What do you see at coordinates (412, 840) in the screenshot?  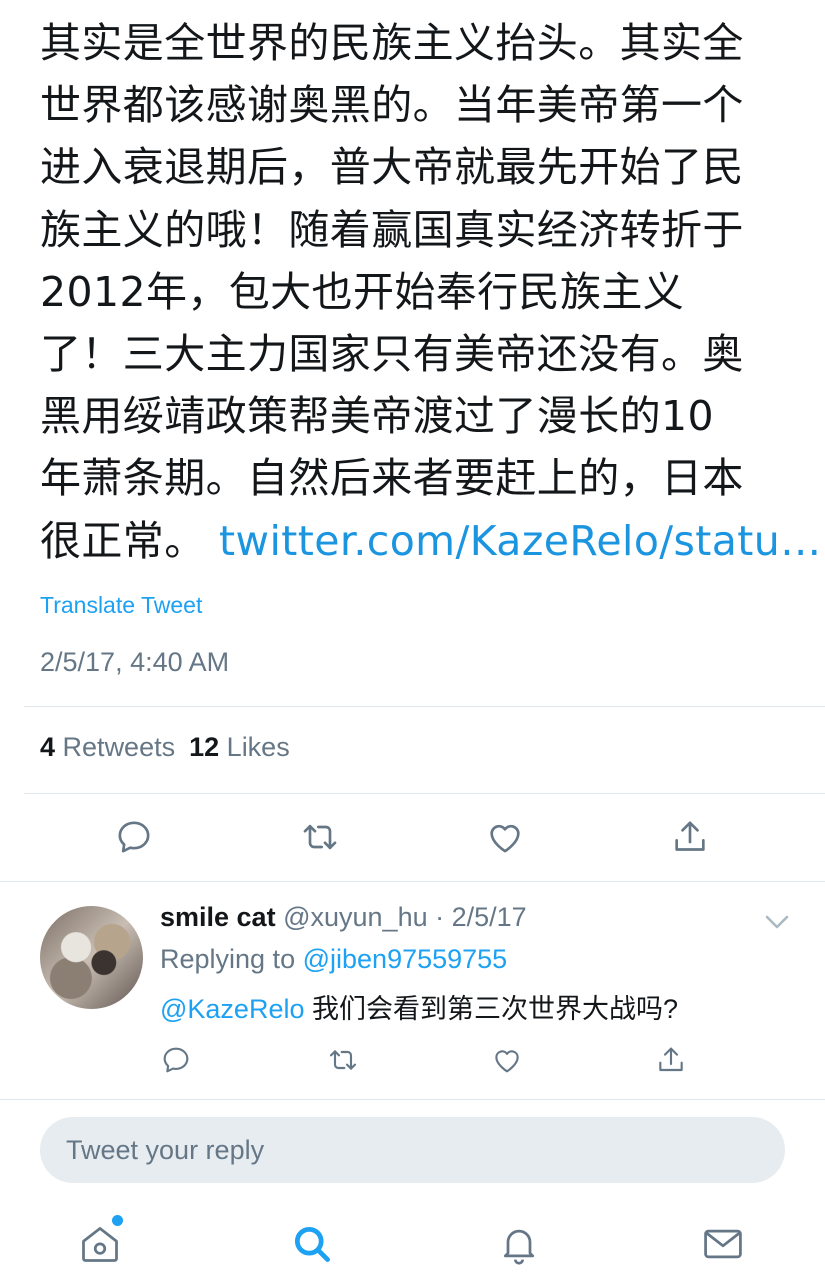 I see `tweet-action-bar` at bounding box center [412, 840].